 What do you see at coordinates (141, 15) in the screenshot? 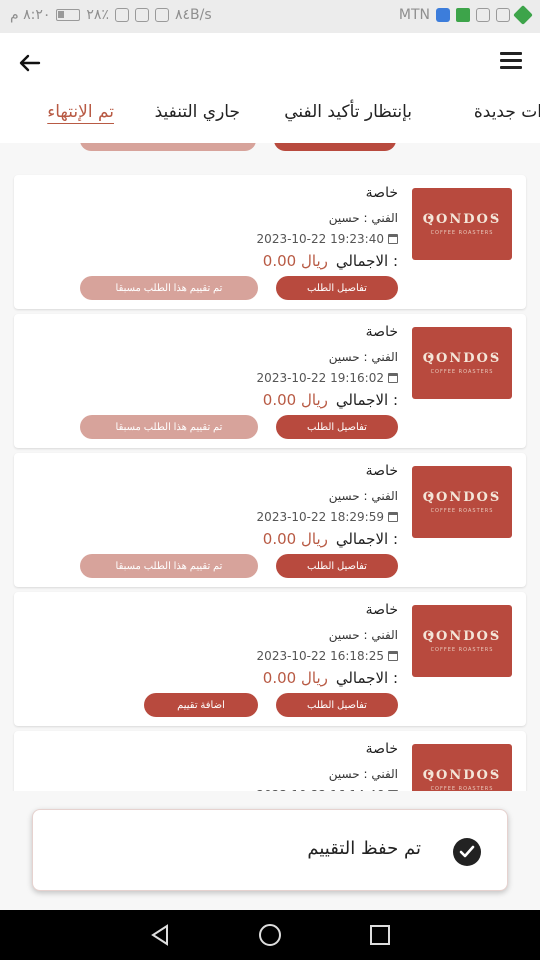
I see `wifi-icon` at bounding box center [141, 15].